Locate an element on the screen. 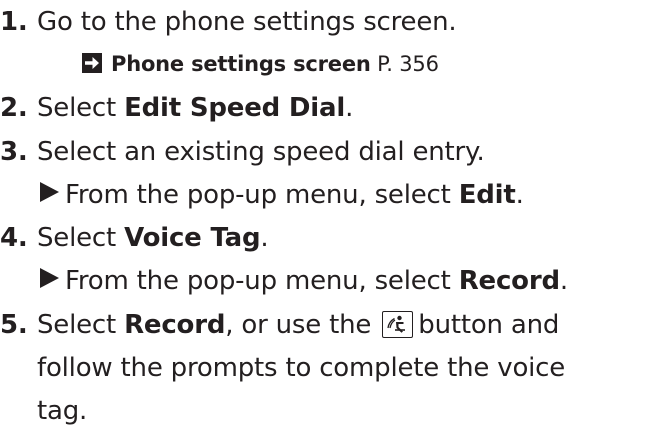 This screenshot has width=653, height=430. step-number: 5. is located at coordinates (14, 325).